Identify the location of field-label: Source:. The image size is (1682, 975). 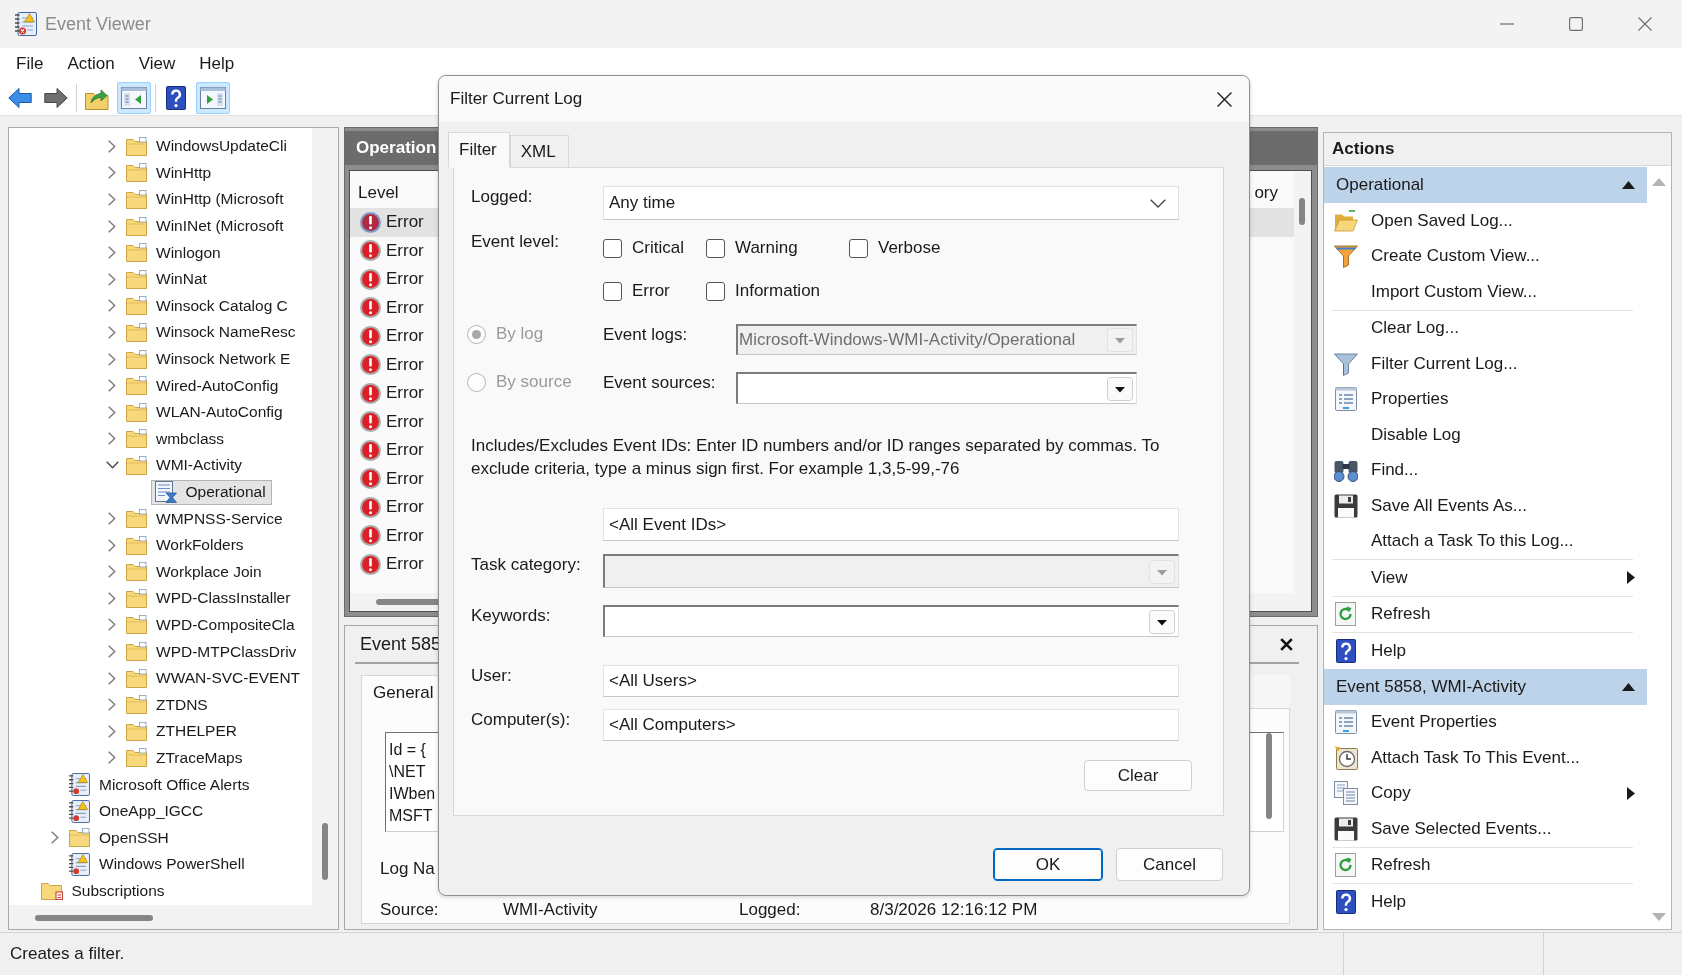
(409, 910).